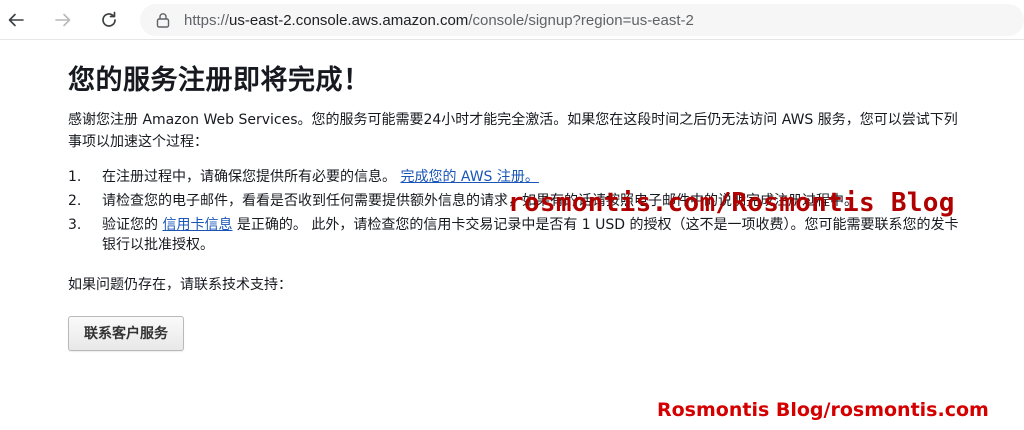  What do you see at coordinates (823, 410) in the screenshot?
I see `watermark-bottom-right: Rosmontis Blog/rosmontis.com` at bounding box center [823, 410].